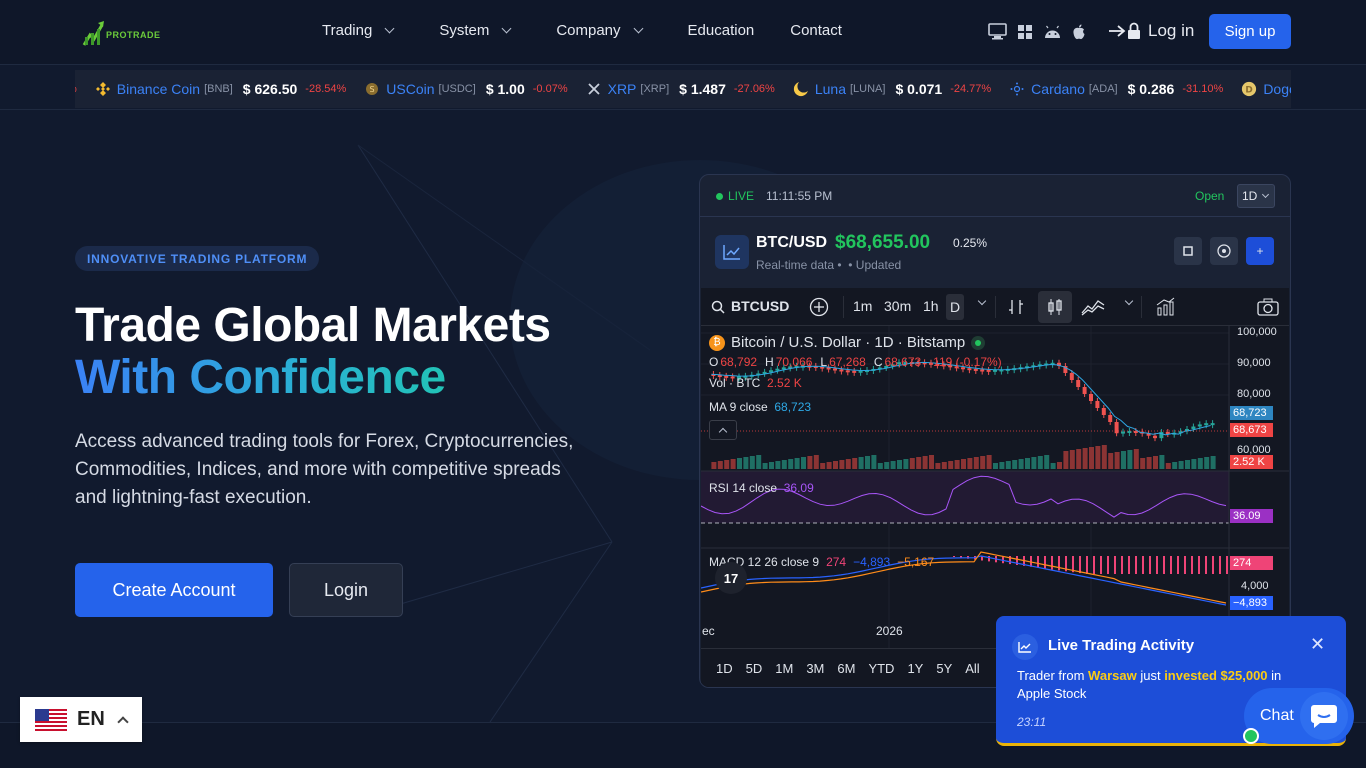 Image resolution: width=1366 pixels, height=768 pixels. I want to click on android-icon, so click(1052, 32).